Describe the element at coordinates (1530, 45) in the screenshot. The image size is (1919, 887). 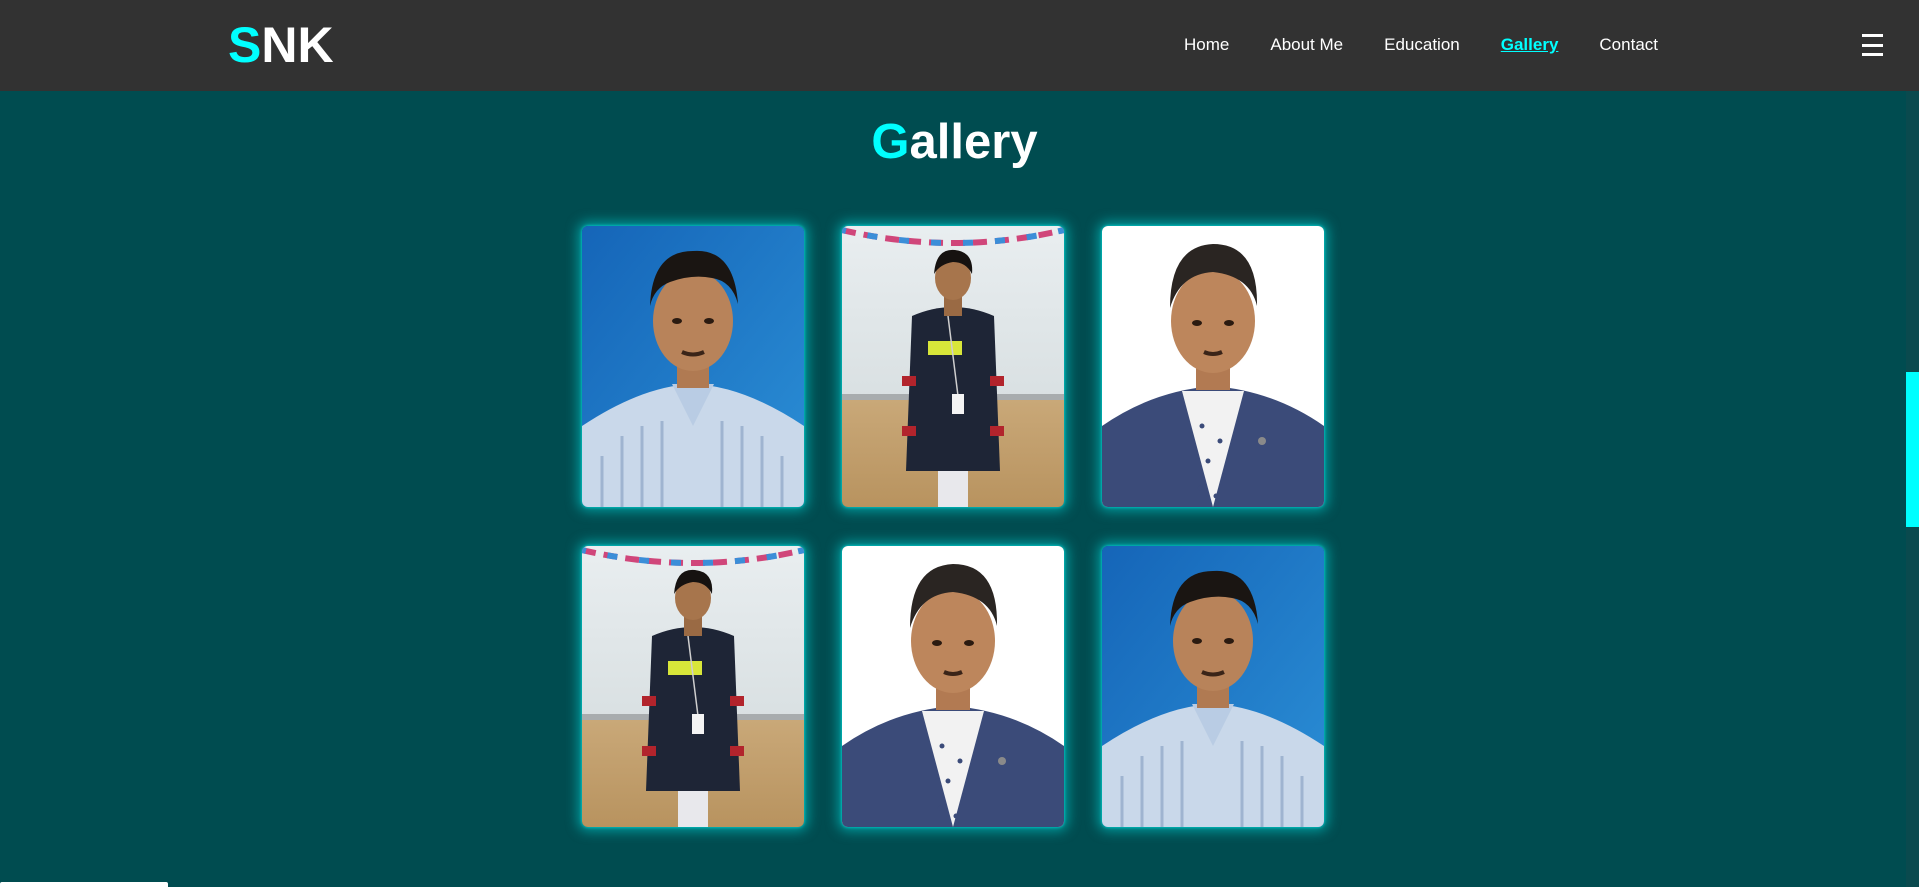
I see `nav-link-gallery: Gallery` at that location.